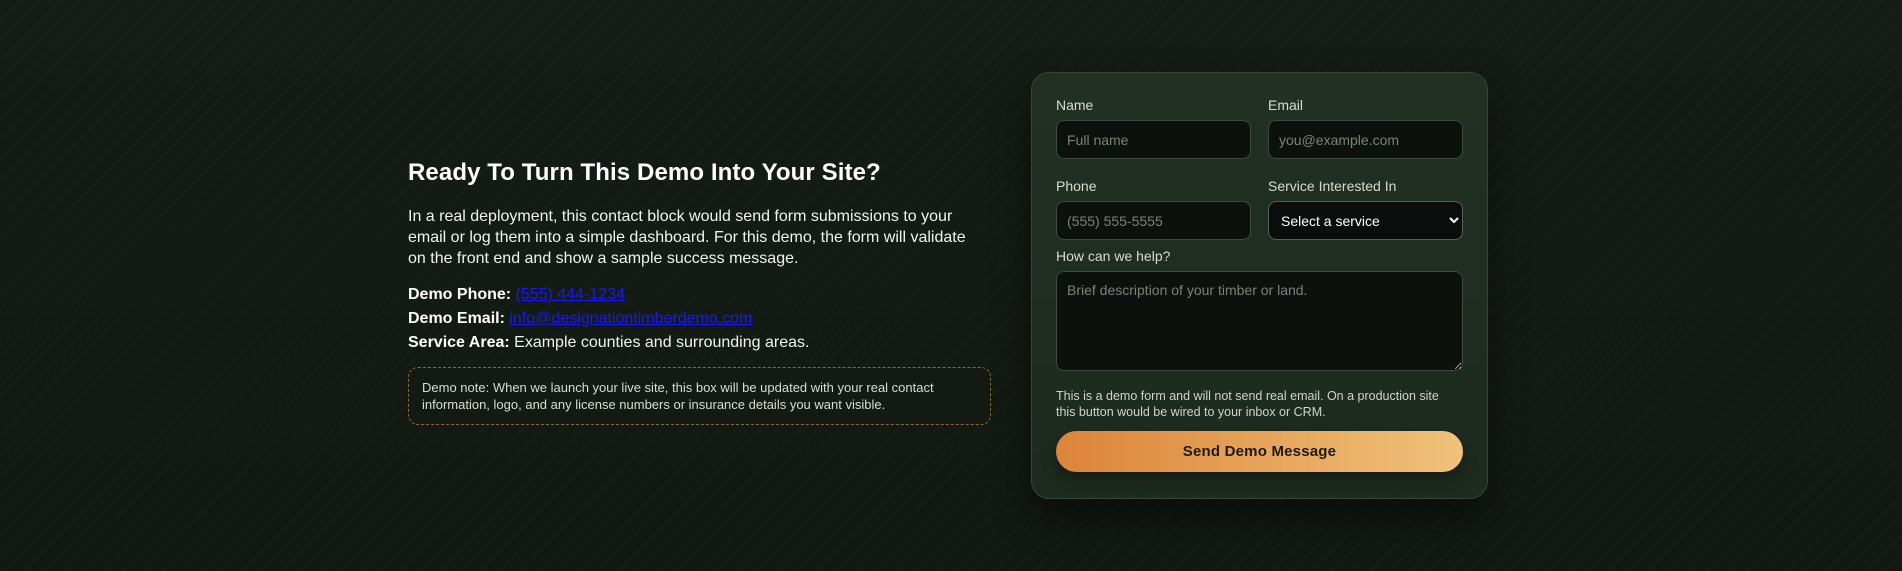 The width and height of the screenshot is (1902, 571). I want to click on phone-link: (555) 444-1234, so click(570, 294).